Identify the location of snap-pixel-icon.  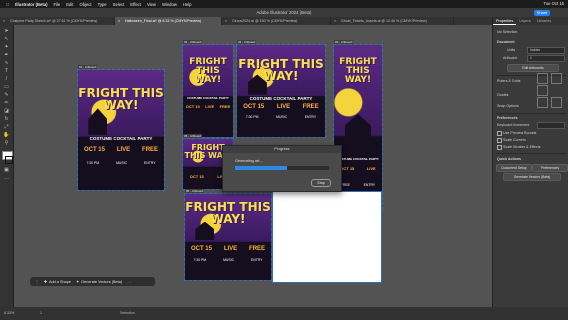
(556, 102).